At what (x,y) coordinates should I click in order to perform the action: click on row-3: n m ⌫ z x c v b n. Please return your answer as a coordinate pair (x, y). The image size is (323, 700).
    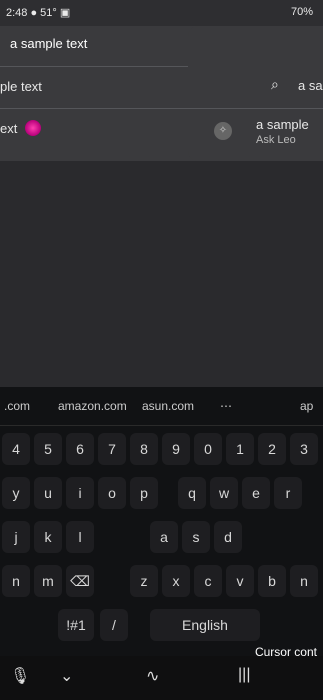
    Looking at the image, I should click on (161, 581).